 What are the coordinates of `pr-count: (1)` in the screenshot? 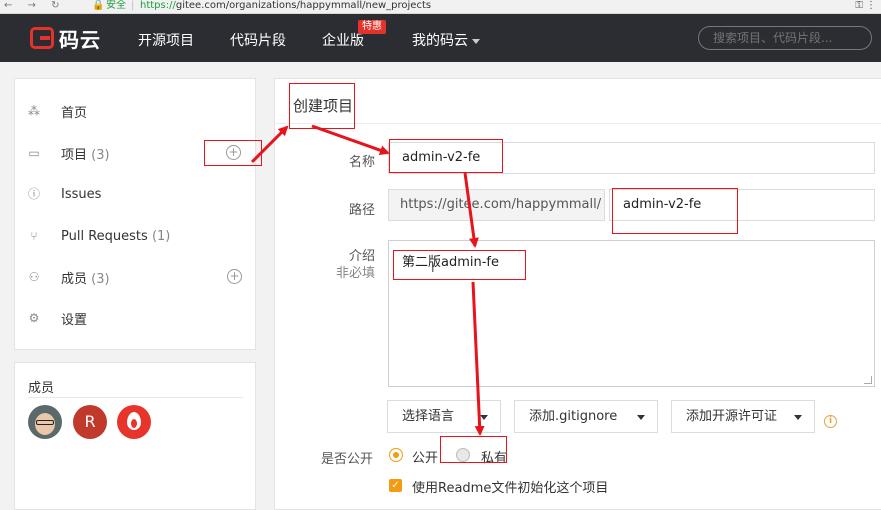 It's located at (161, 236).